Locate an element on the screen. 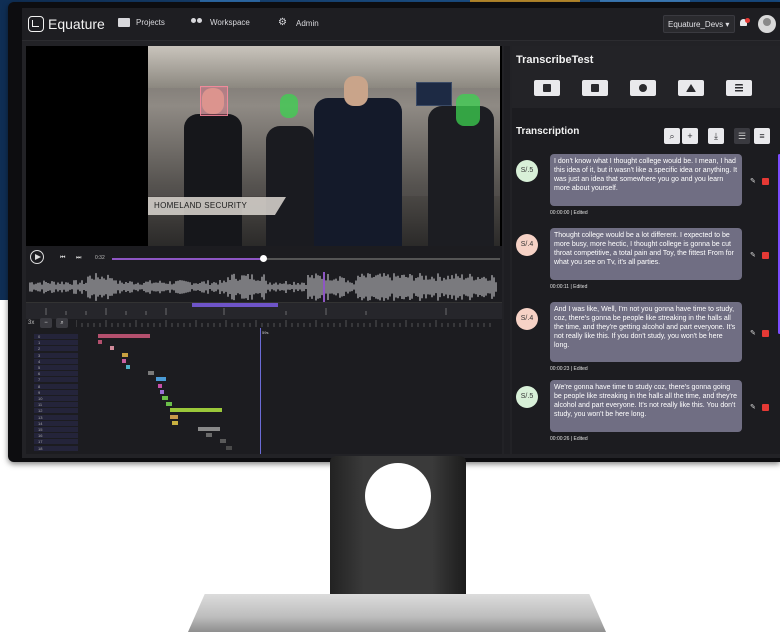 This screenshot has width=780, height=640. settings-button is located at coordinates (643, 88).